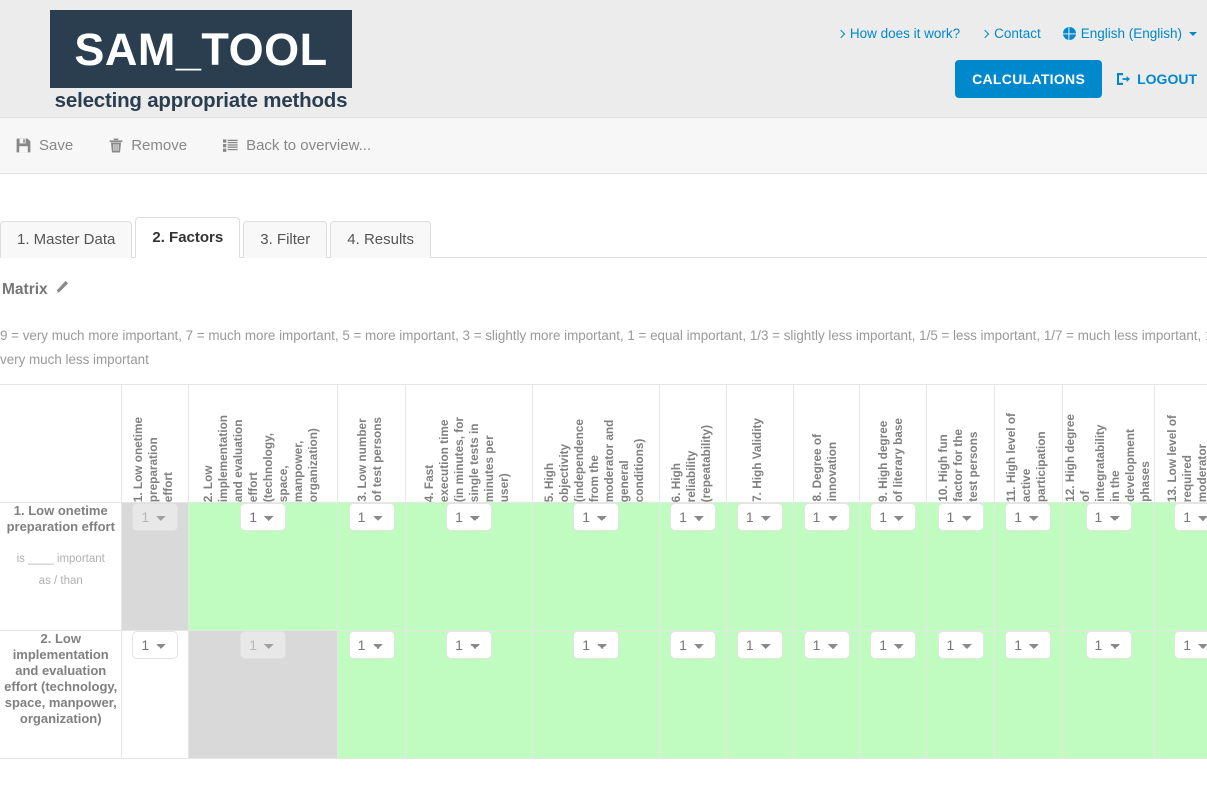 The image size is (1207, 785). Describe the element at coordinates (469, 517) in the screenshot. I see `score-select-r1-c4: 975311/31/51/71/9` at that location.